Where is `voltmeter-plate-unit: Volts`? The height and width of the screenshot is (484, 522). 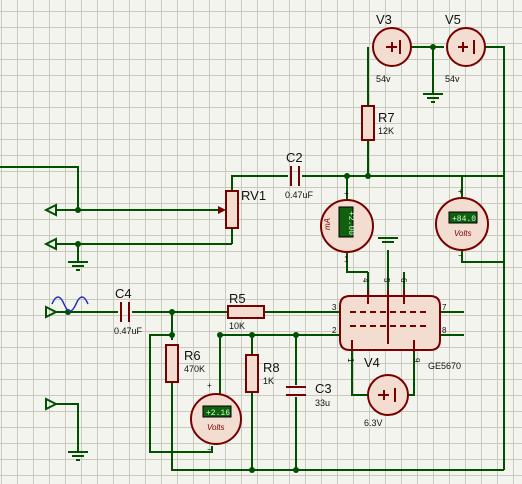
voltmeter-plate-unit: Volts is located at coordinates (463, 233).